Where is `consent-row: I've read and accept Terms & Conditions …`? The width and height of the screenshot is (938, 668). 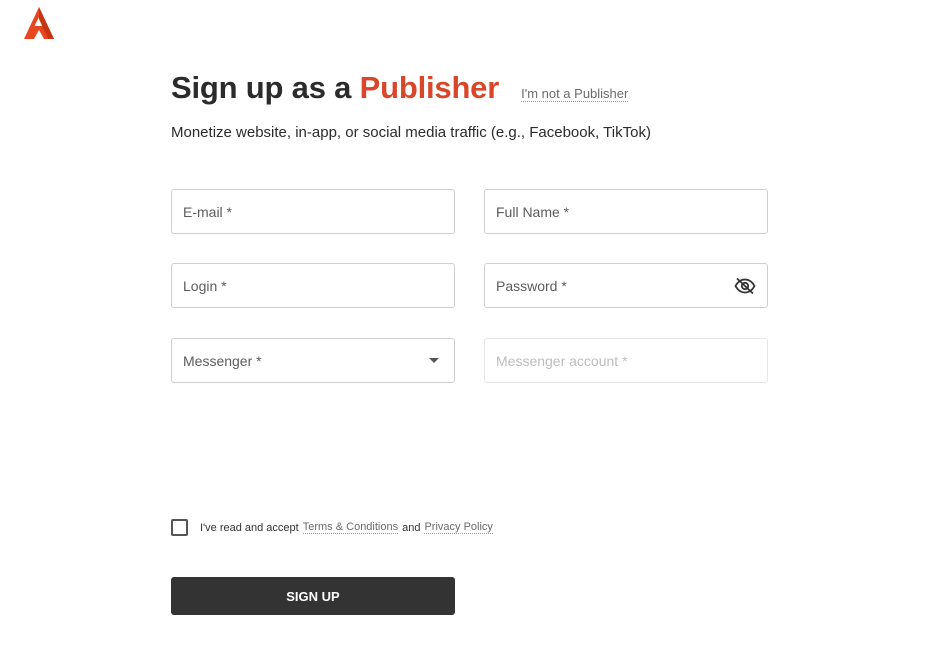 consent-row: I've read and accept Terms & Conditions … is located at coordinates (334, 527).